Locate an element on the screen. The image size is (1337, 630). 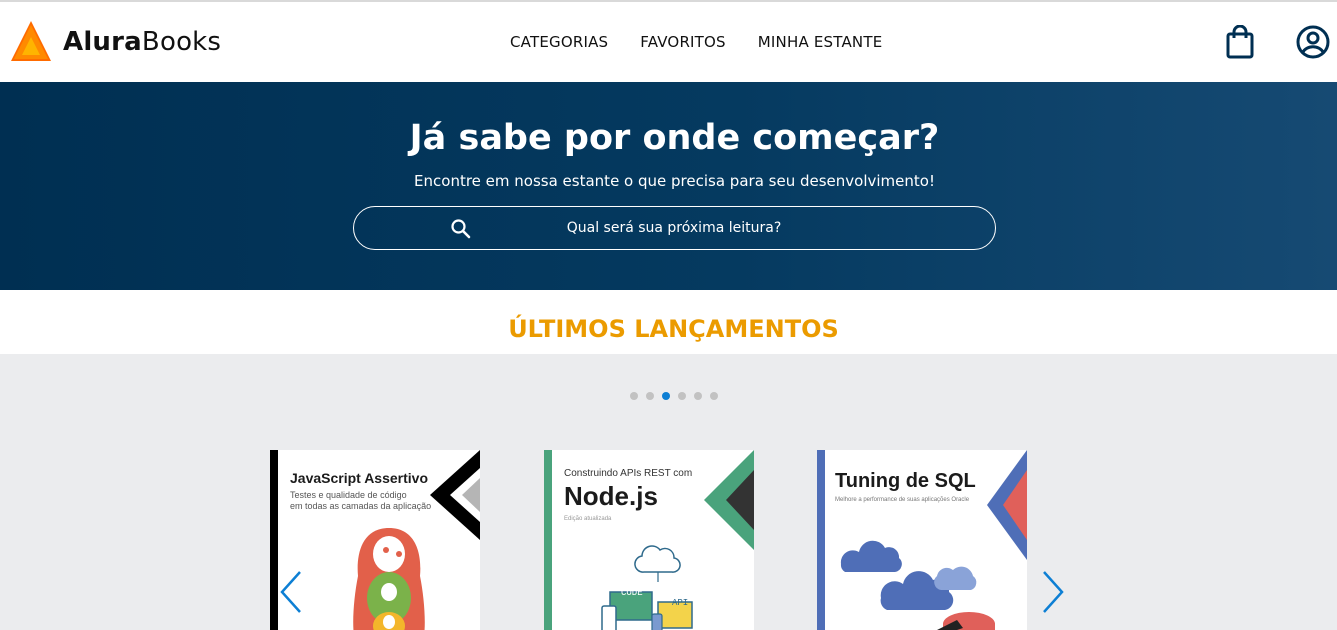
api-label: API is located at coordinates (680, 603).